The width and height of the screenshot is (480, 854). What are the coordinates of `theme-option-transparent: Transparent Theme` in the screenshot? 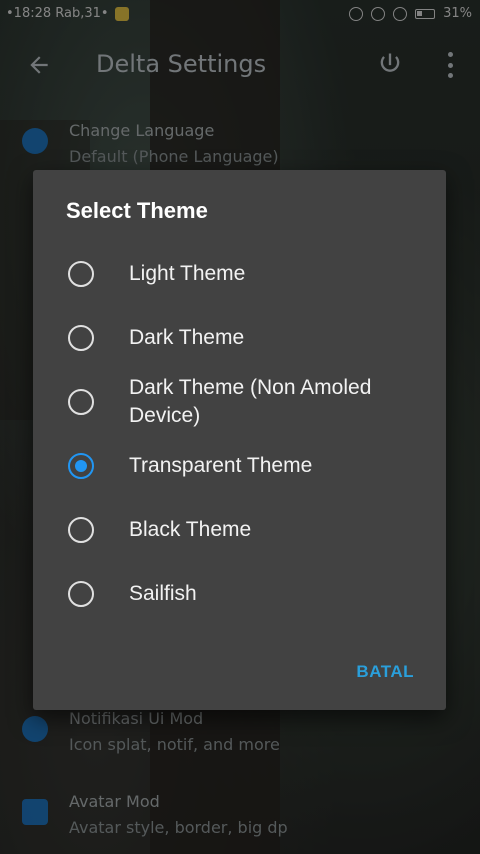 It's located at (239, 466).